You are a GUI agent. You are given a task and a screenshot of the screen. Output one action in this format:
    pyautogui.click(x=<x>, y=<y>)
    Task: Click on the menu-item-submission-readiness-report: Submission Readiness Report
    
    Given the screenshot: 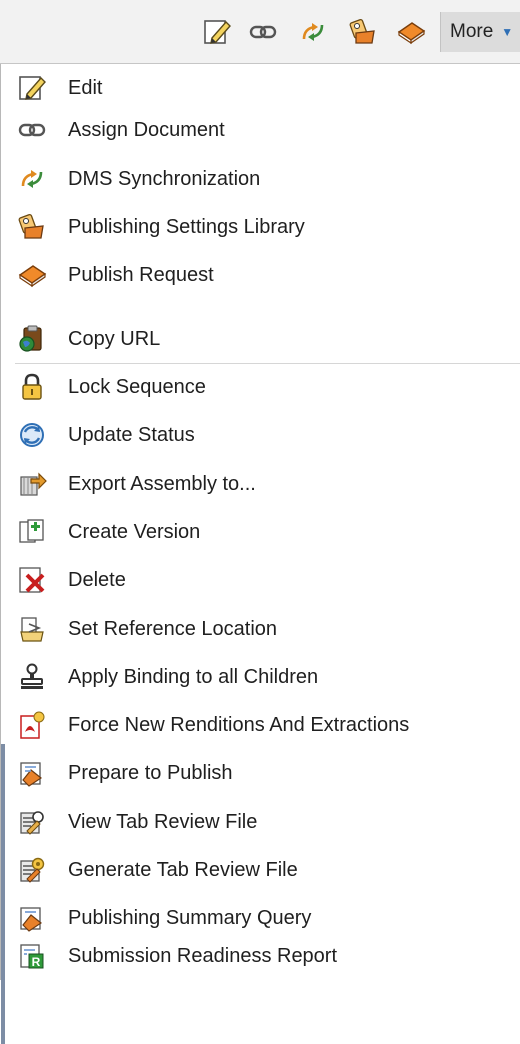 What is the action you would take?
    pyautogui.click(x=260, y=956)
    